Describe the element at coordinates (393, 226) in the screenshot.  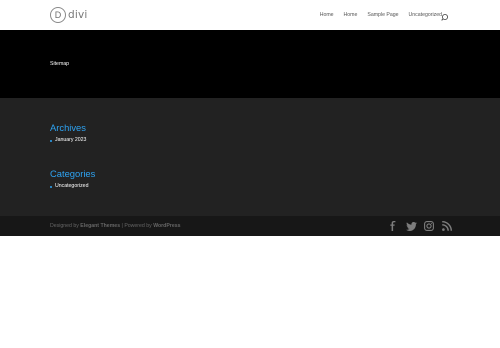
I see `facebook-icon` at that location.